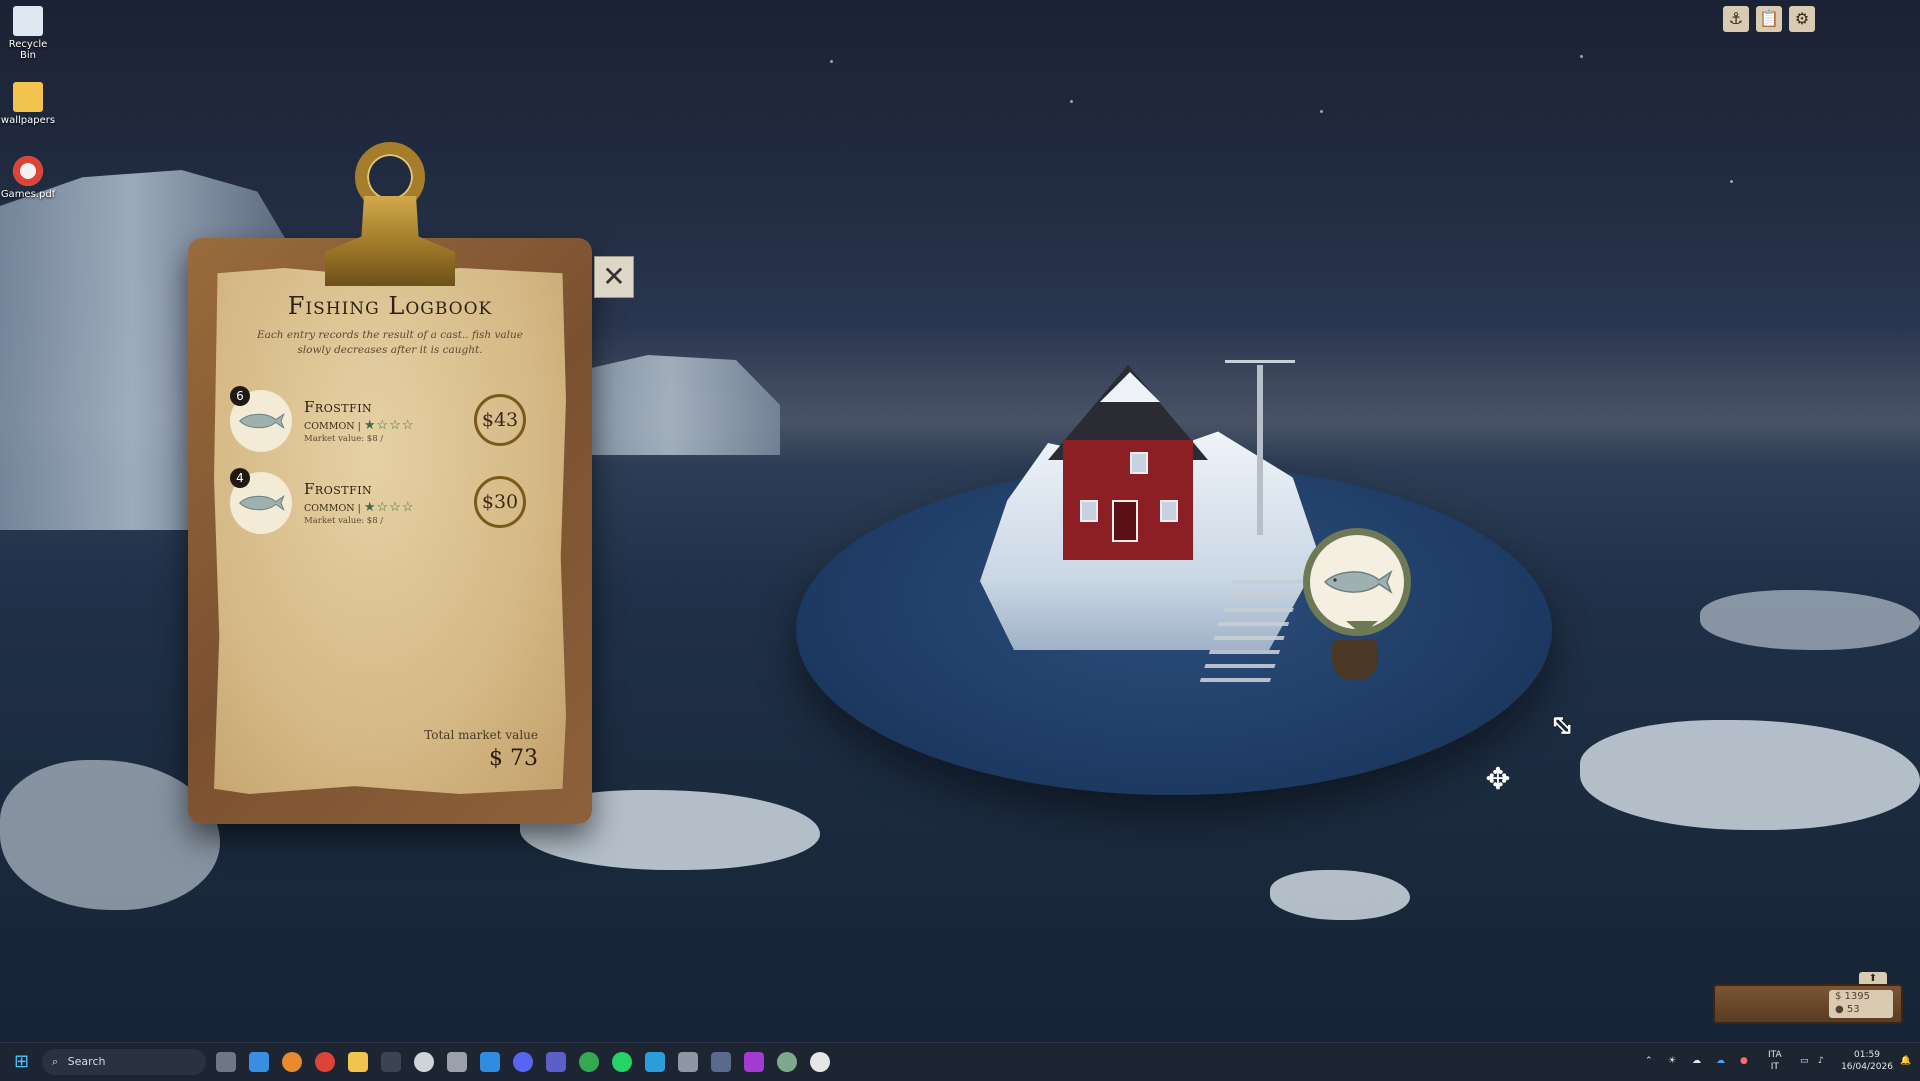 This screenshot has width=1920, height=1081. I want to click on file-explorer-icon, so click(358, 1062).